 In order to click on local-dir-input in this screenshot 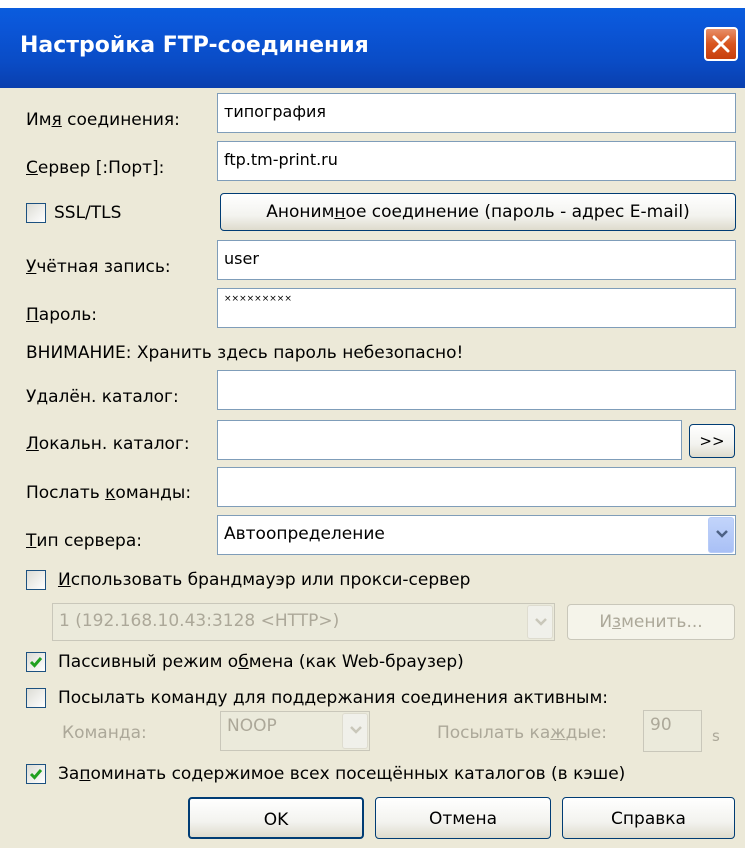, I will do `click(449, 440)`.